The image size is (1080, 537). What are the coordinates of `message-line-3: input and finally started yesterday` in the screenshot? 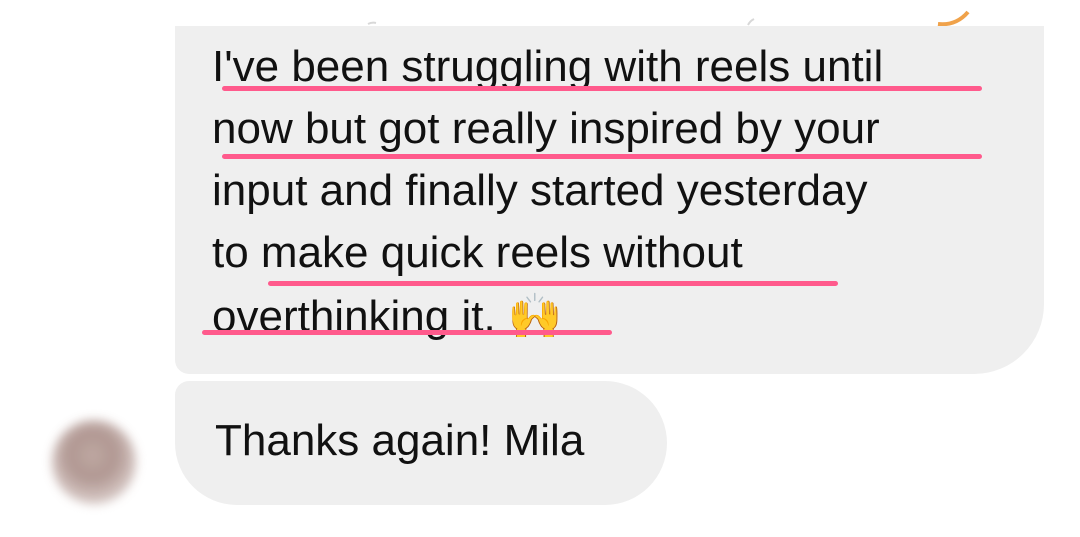 It's located at (540, 190).